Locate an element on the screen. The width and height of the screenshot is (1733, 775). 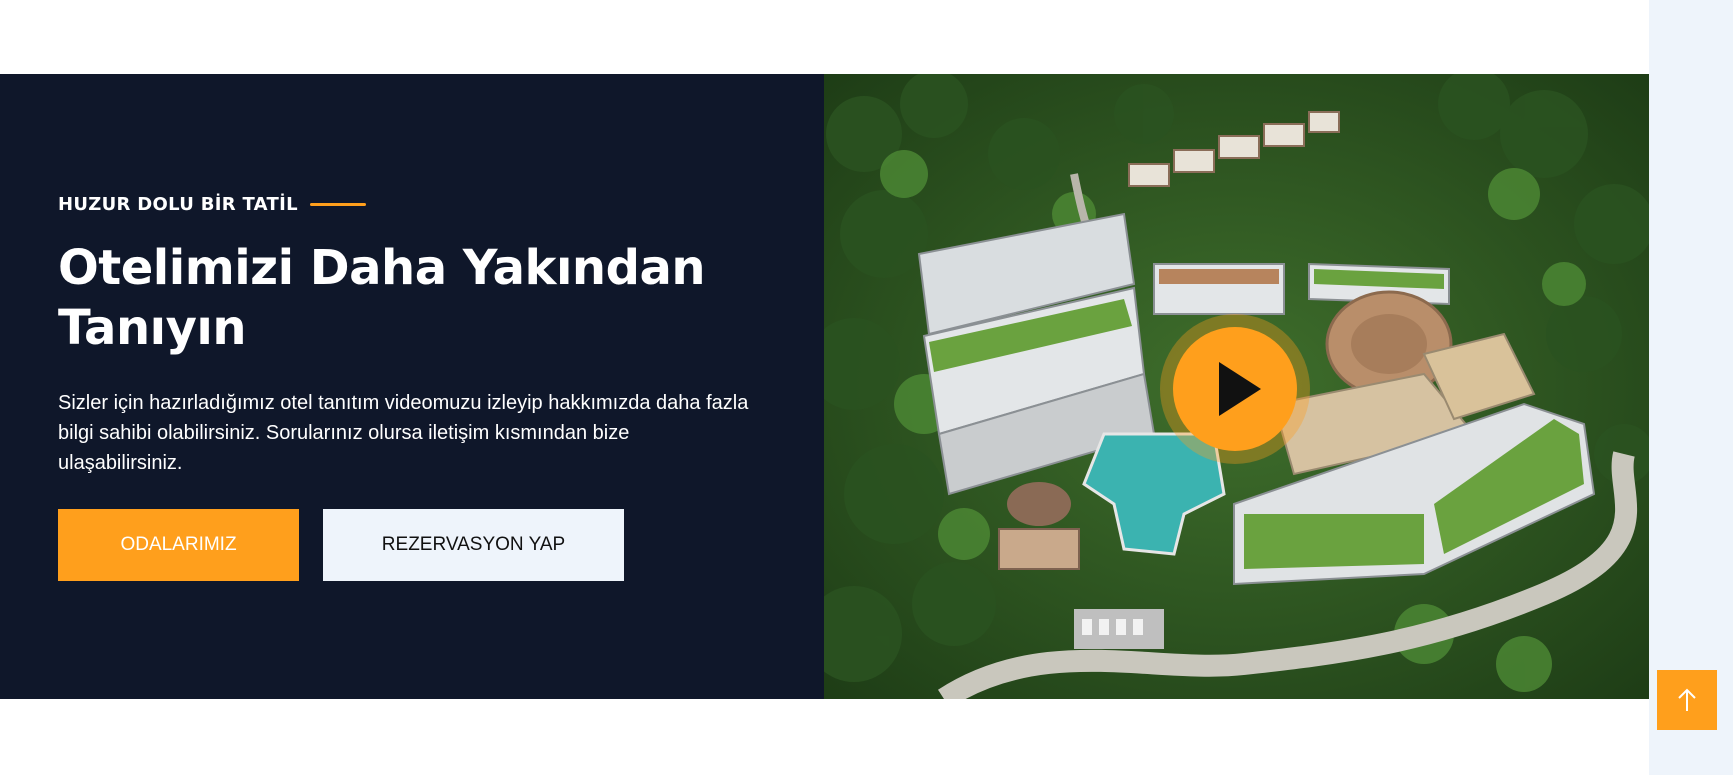
arrow-up-icon is located at coordinates (1687, 699).